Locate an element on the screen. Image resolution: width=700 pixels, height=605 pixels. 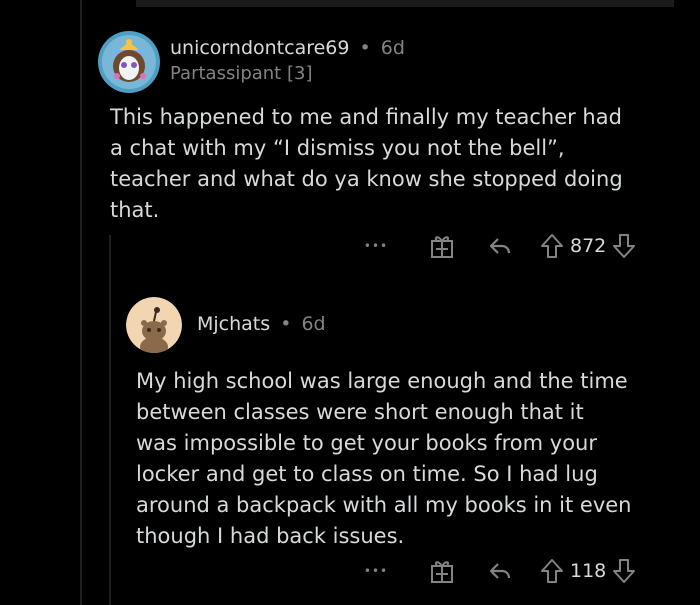
comment-actions: ••• 872 is located at coordinates (499, 246).